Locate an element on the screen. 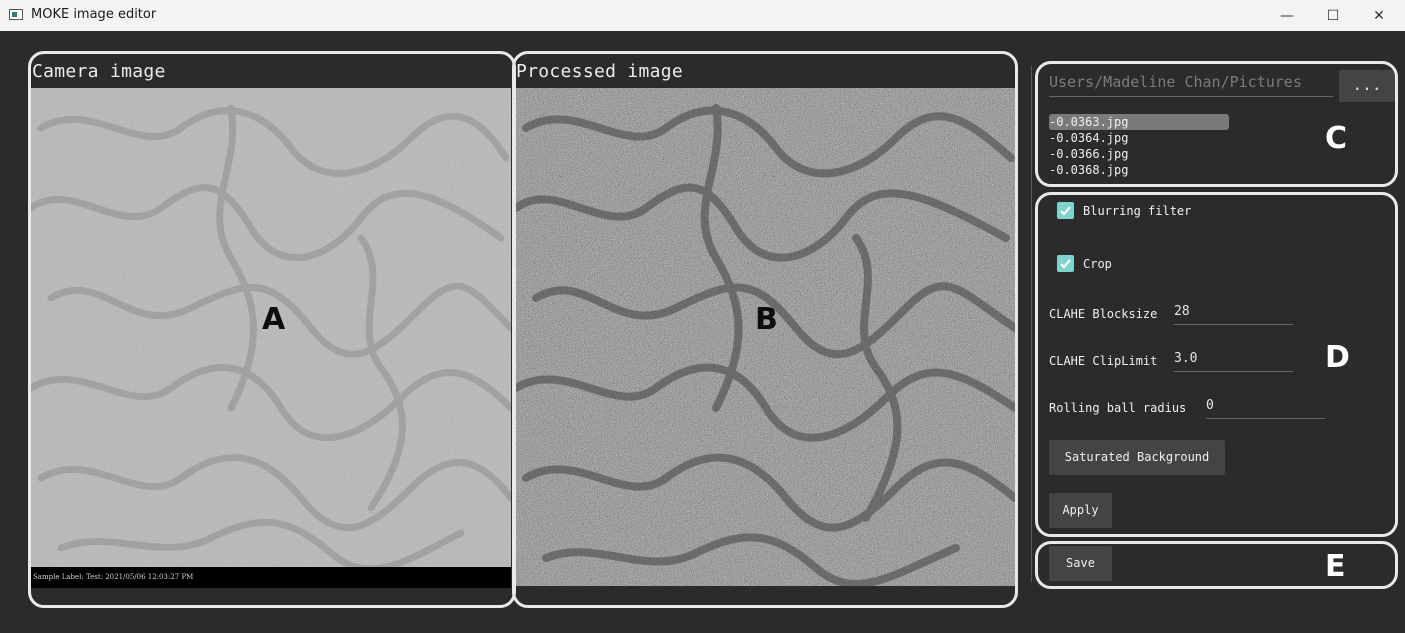 The image size is (1405, 633). file-list-item: -0.0363.jpg is located at coordinates (1139, 122).